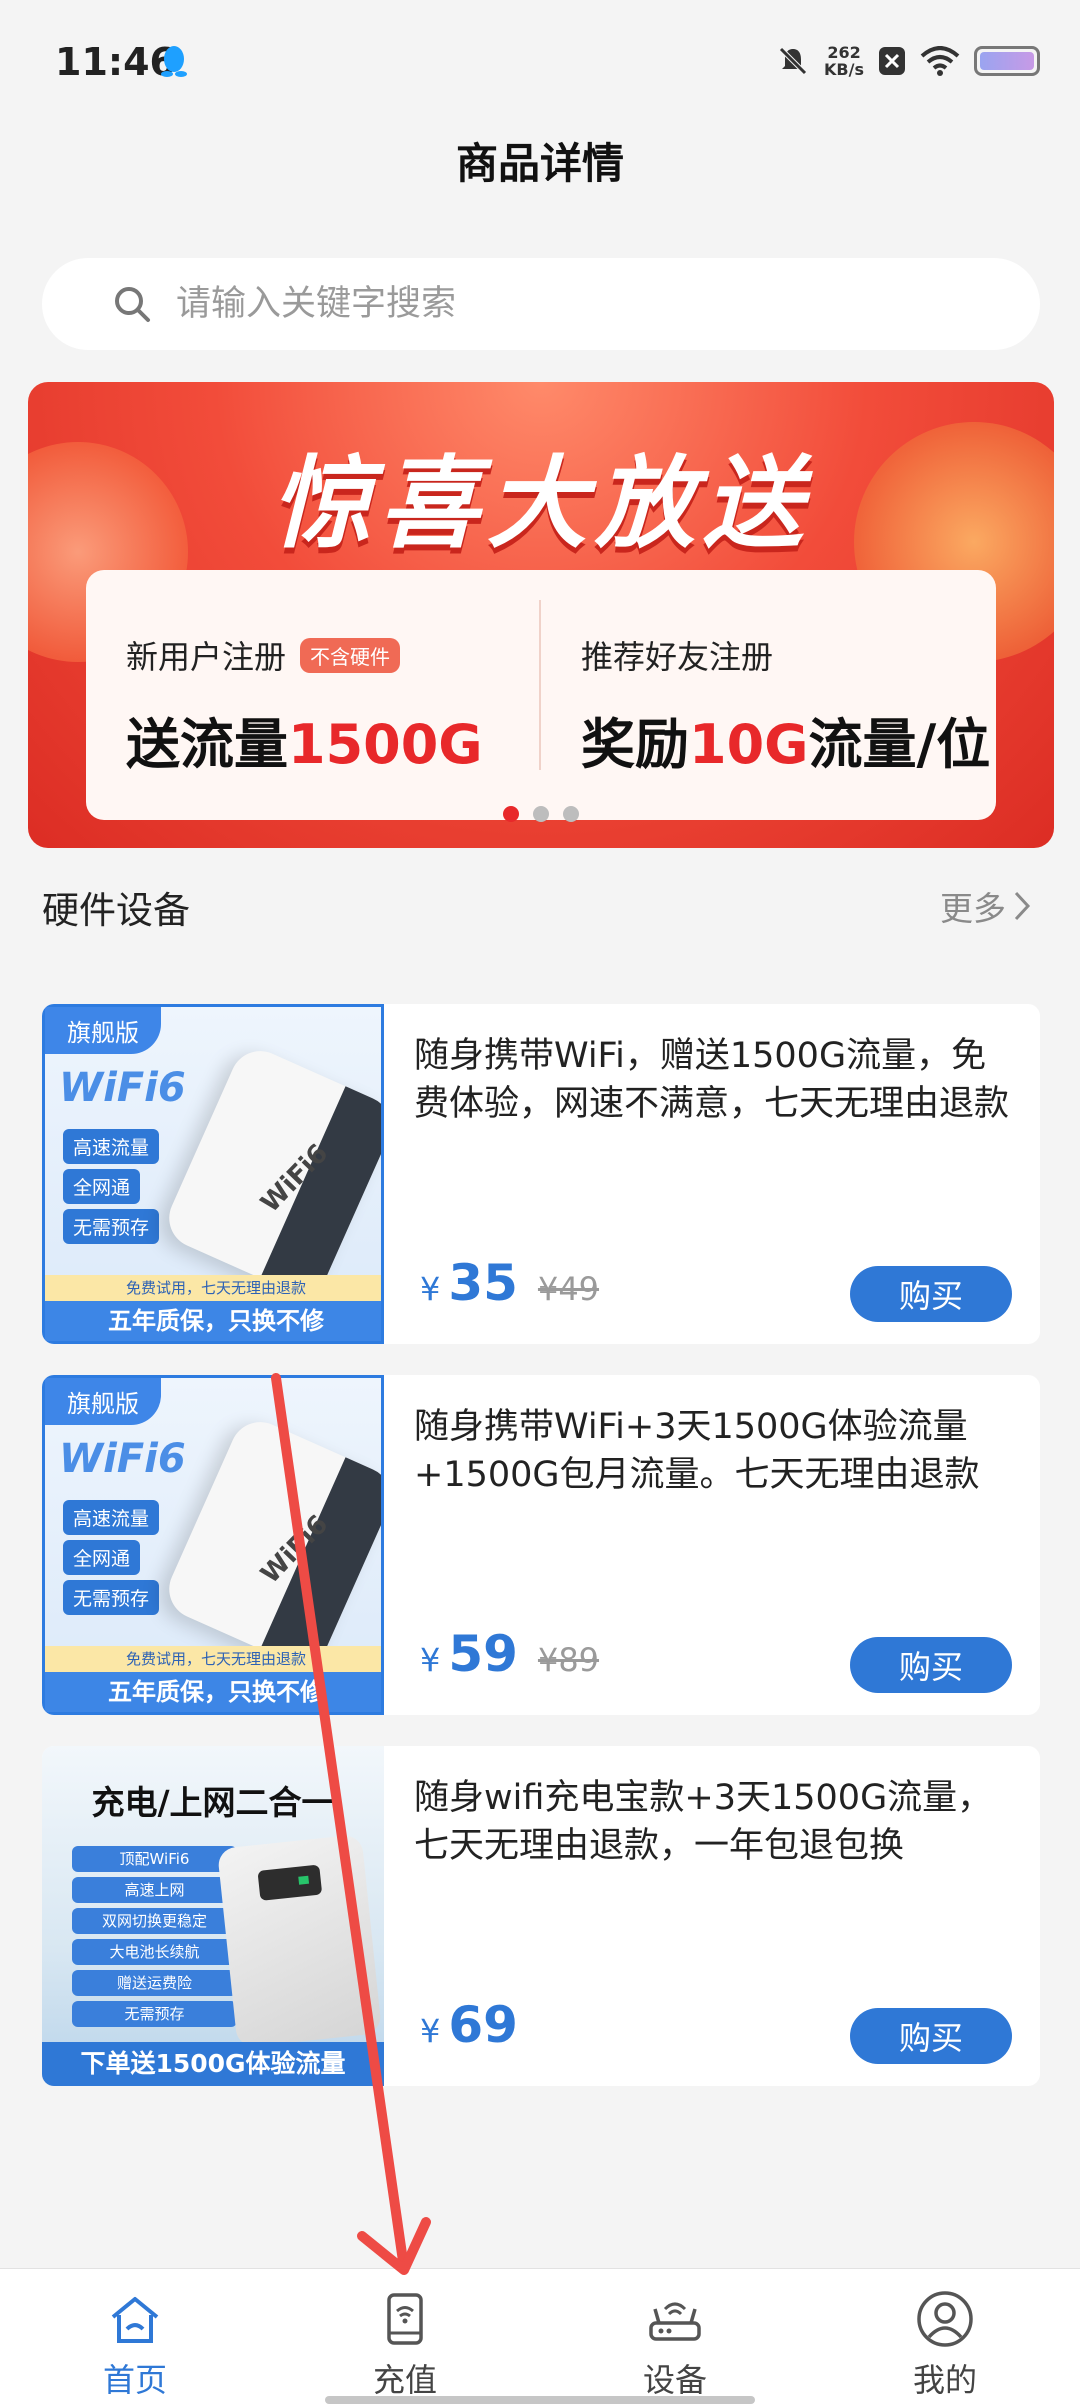  Describe the element at coordinates (540, 60) in the screenshot. I see `status-bar: 11:46 262 KB/s` at that location.